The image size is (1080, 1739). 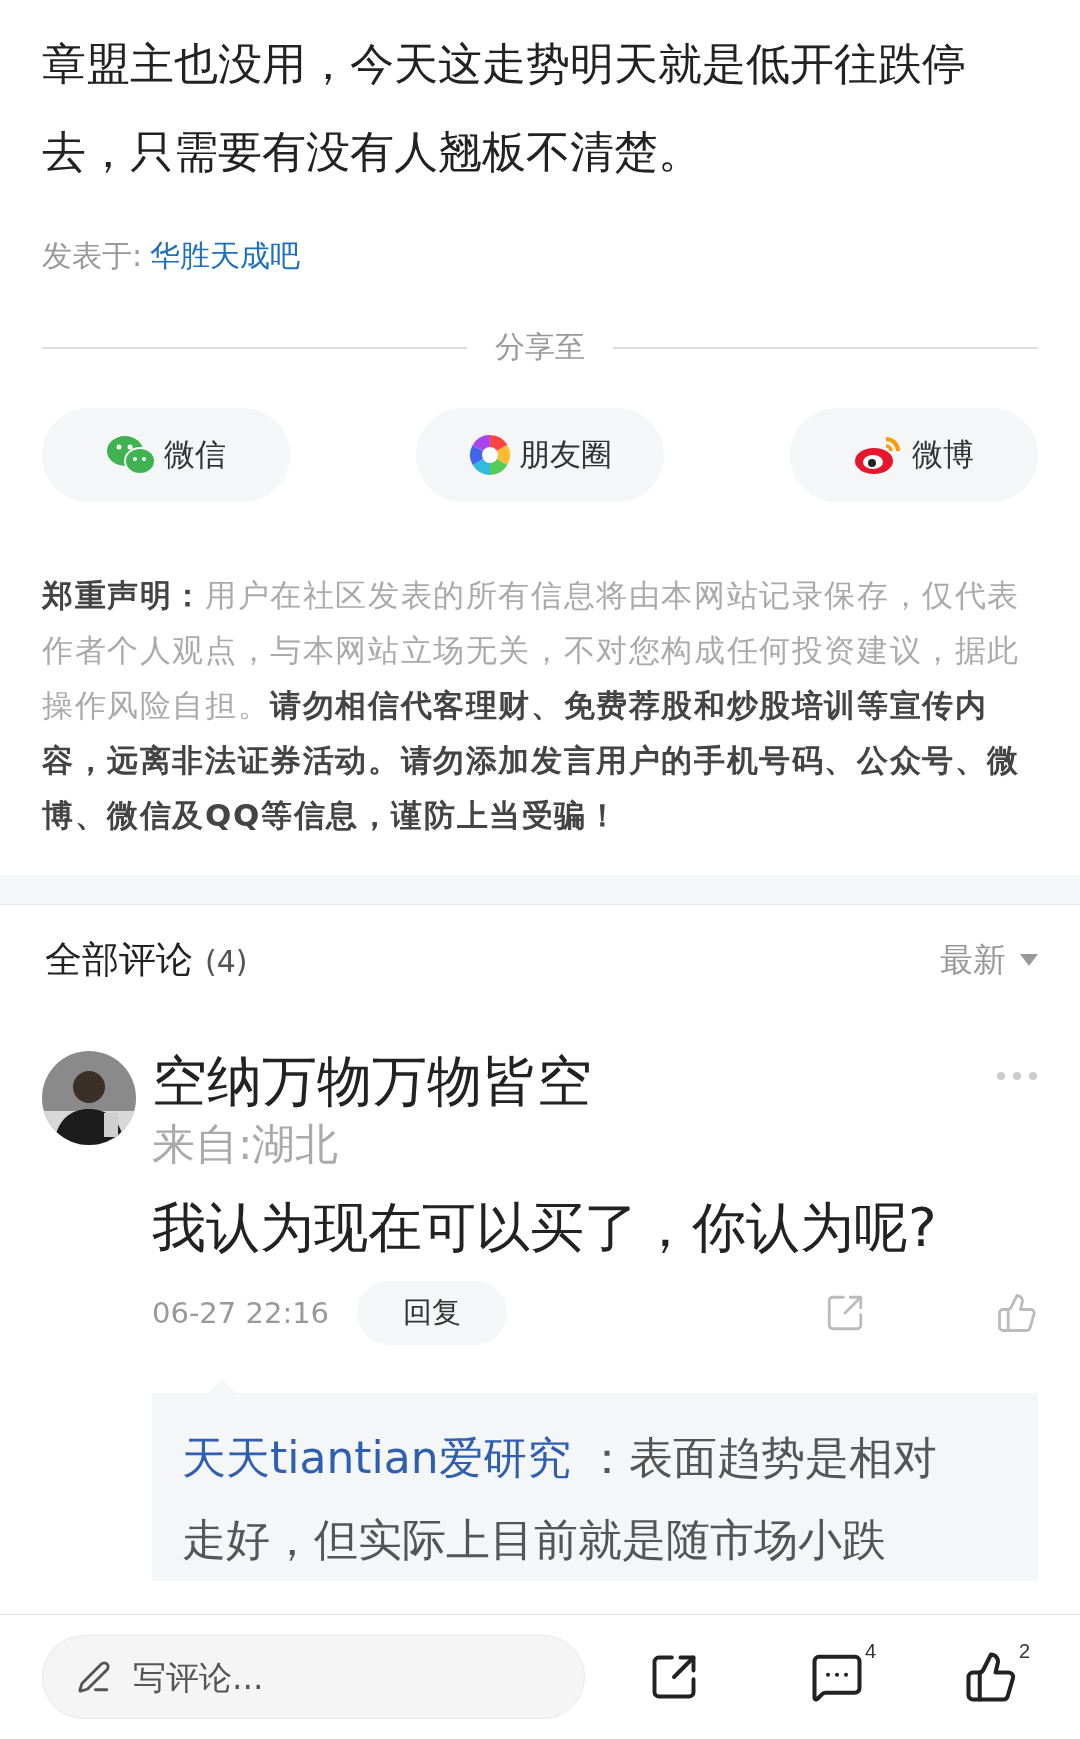 I want to click on share-heading: 分享至, so click(x=540, y=347).